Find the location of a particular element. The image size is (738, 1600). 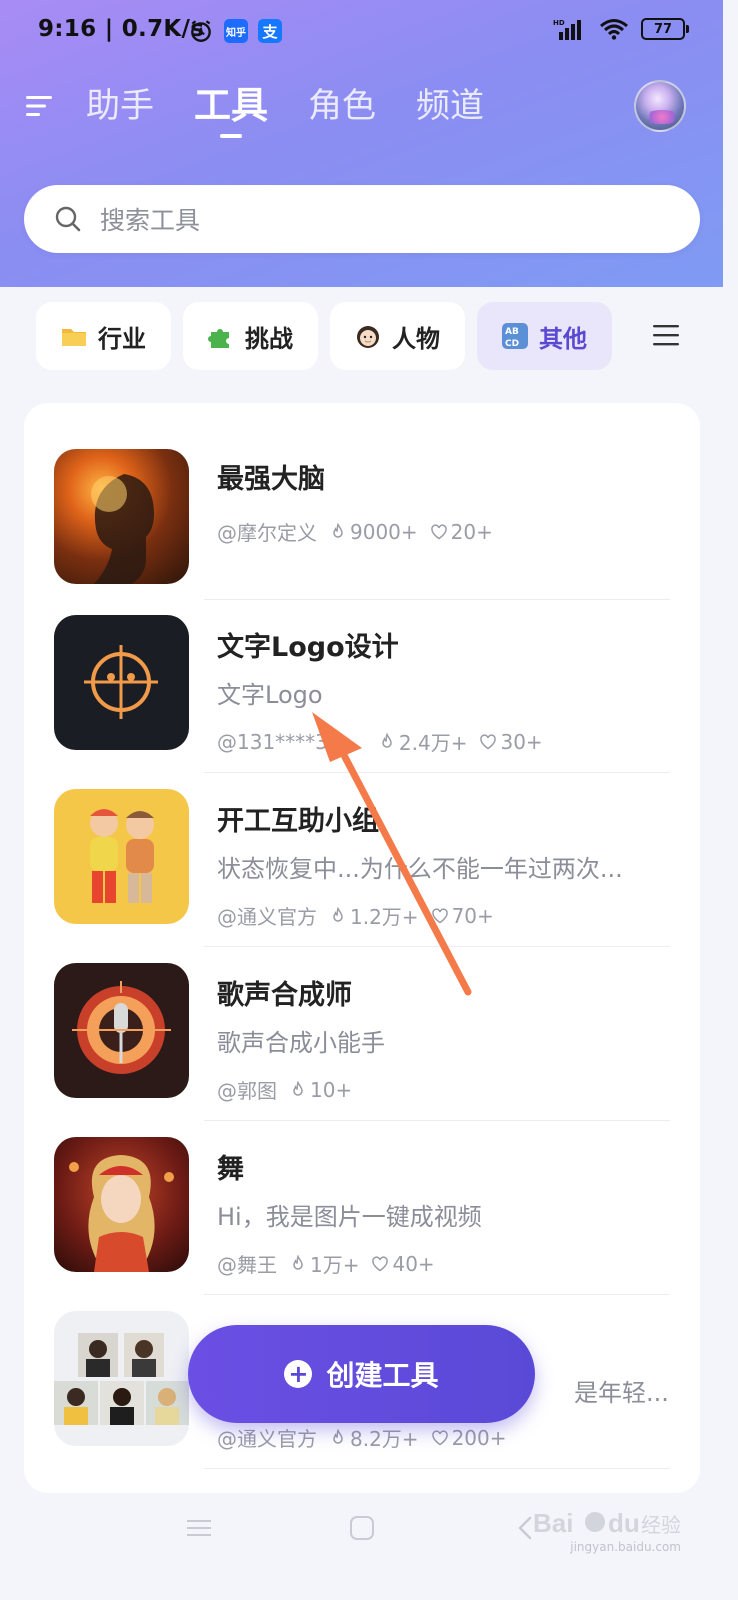

category-industry: 行业 is located at coordinates (103, 336).